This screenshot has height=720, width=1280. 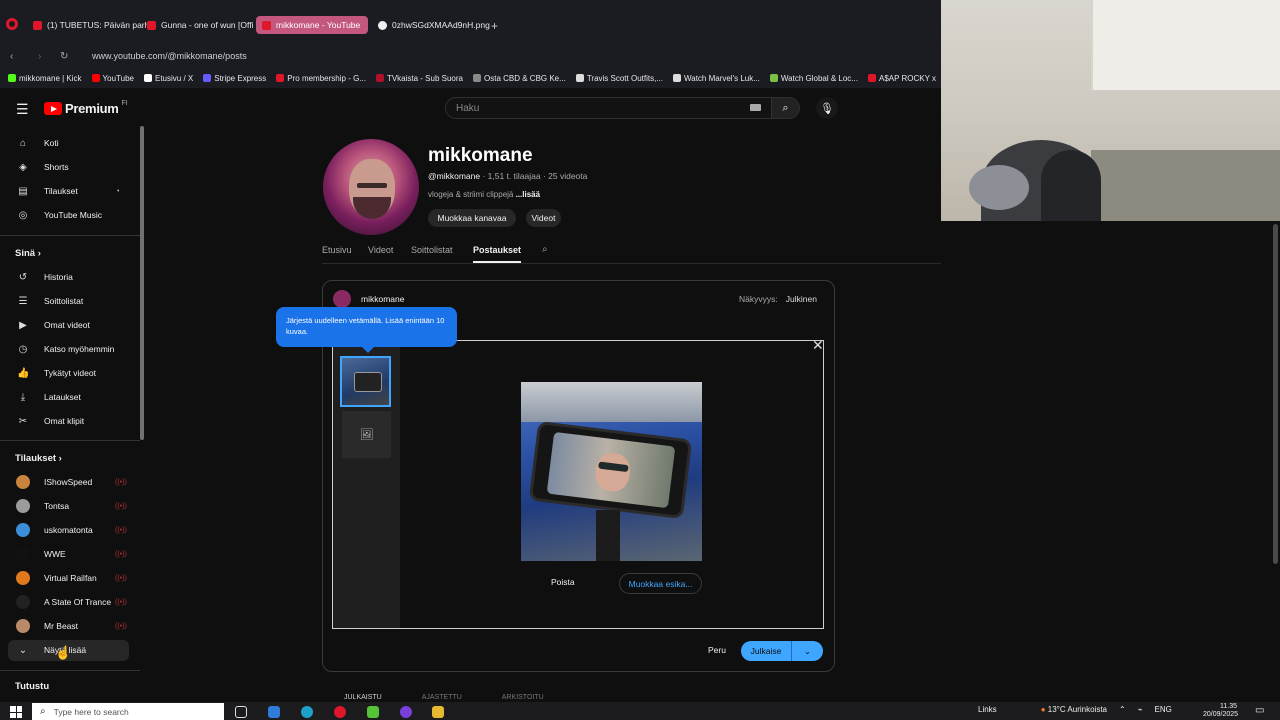 I want to click on sidebar-item: ◈ Shorts, so click(x=70, y=167).